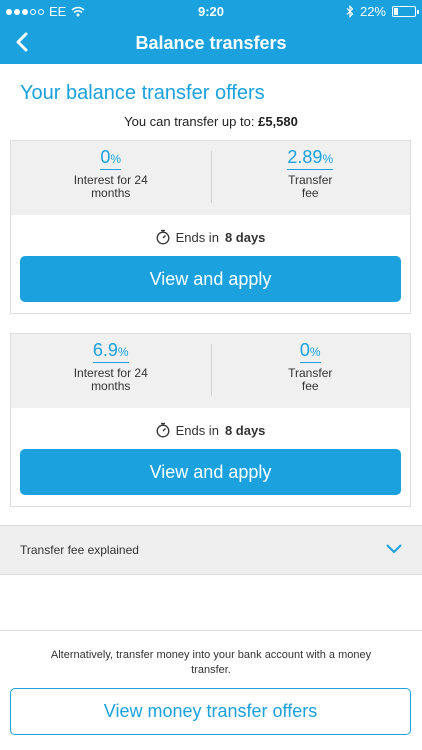 Image resolution: width=422 pixels, height=750 pixels. I want to click on transfer-fee-explained-row: Transfer fee explained, so click(211, 550).